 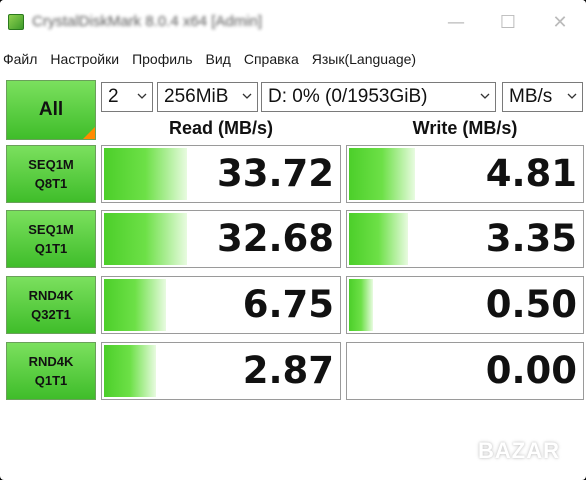 What do you see at coordinates (221, 305) in the screenshot?
I see `read-result-cell: 6.75` at bounding box center [221, 305].